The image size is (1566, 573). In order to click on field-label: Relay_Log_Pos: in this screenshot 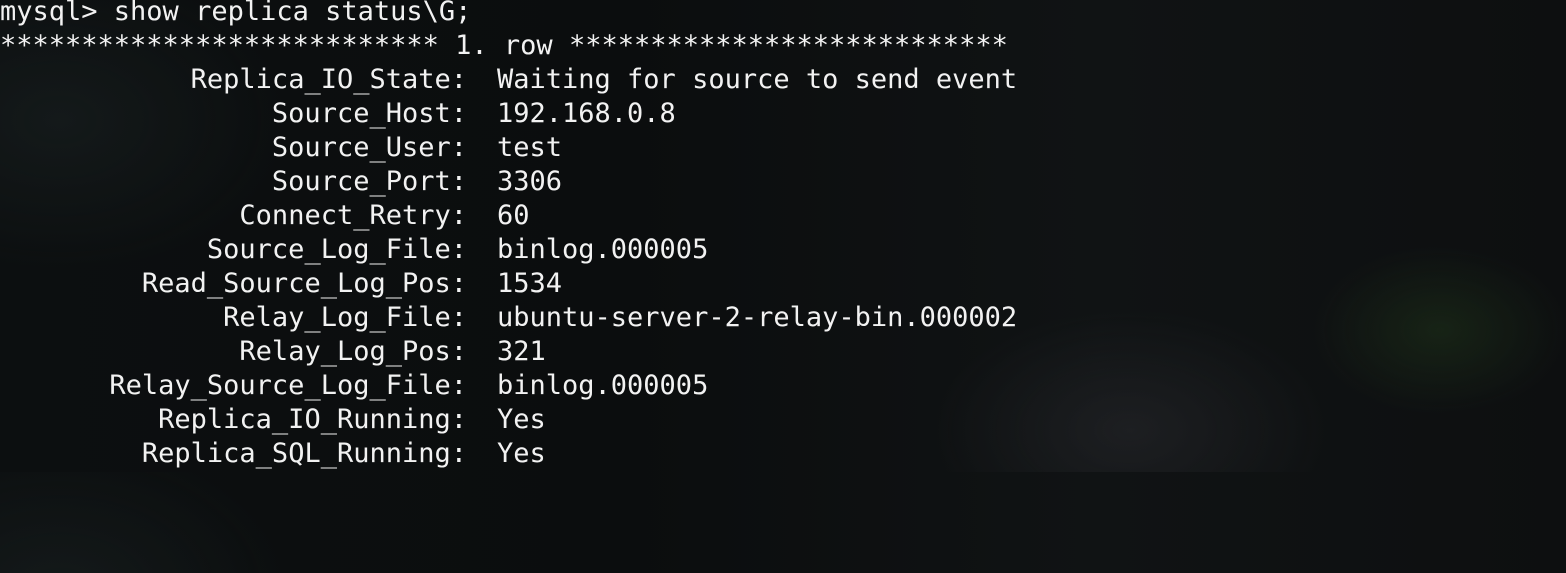, I will do `click(353, 351)`.